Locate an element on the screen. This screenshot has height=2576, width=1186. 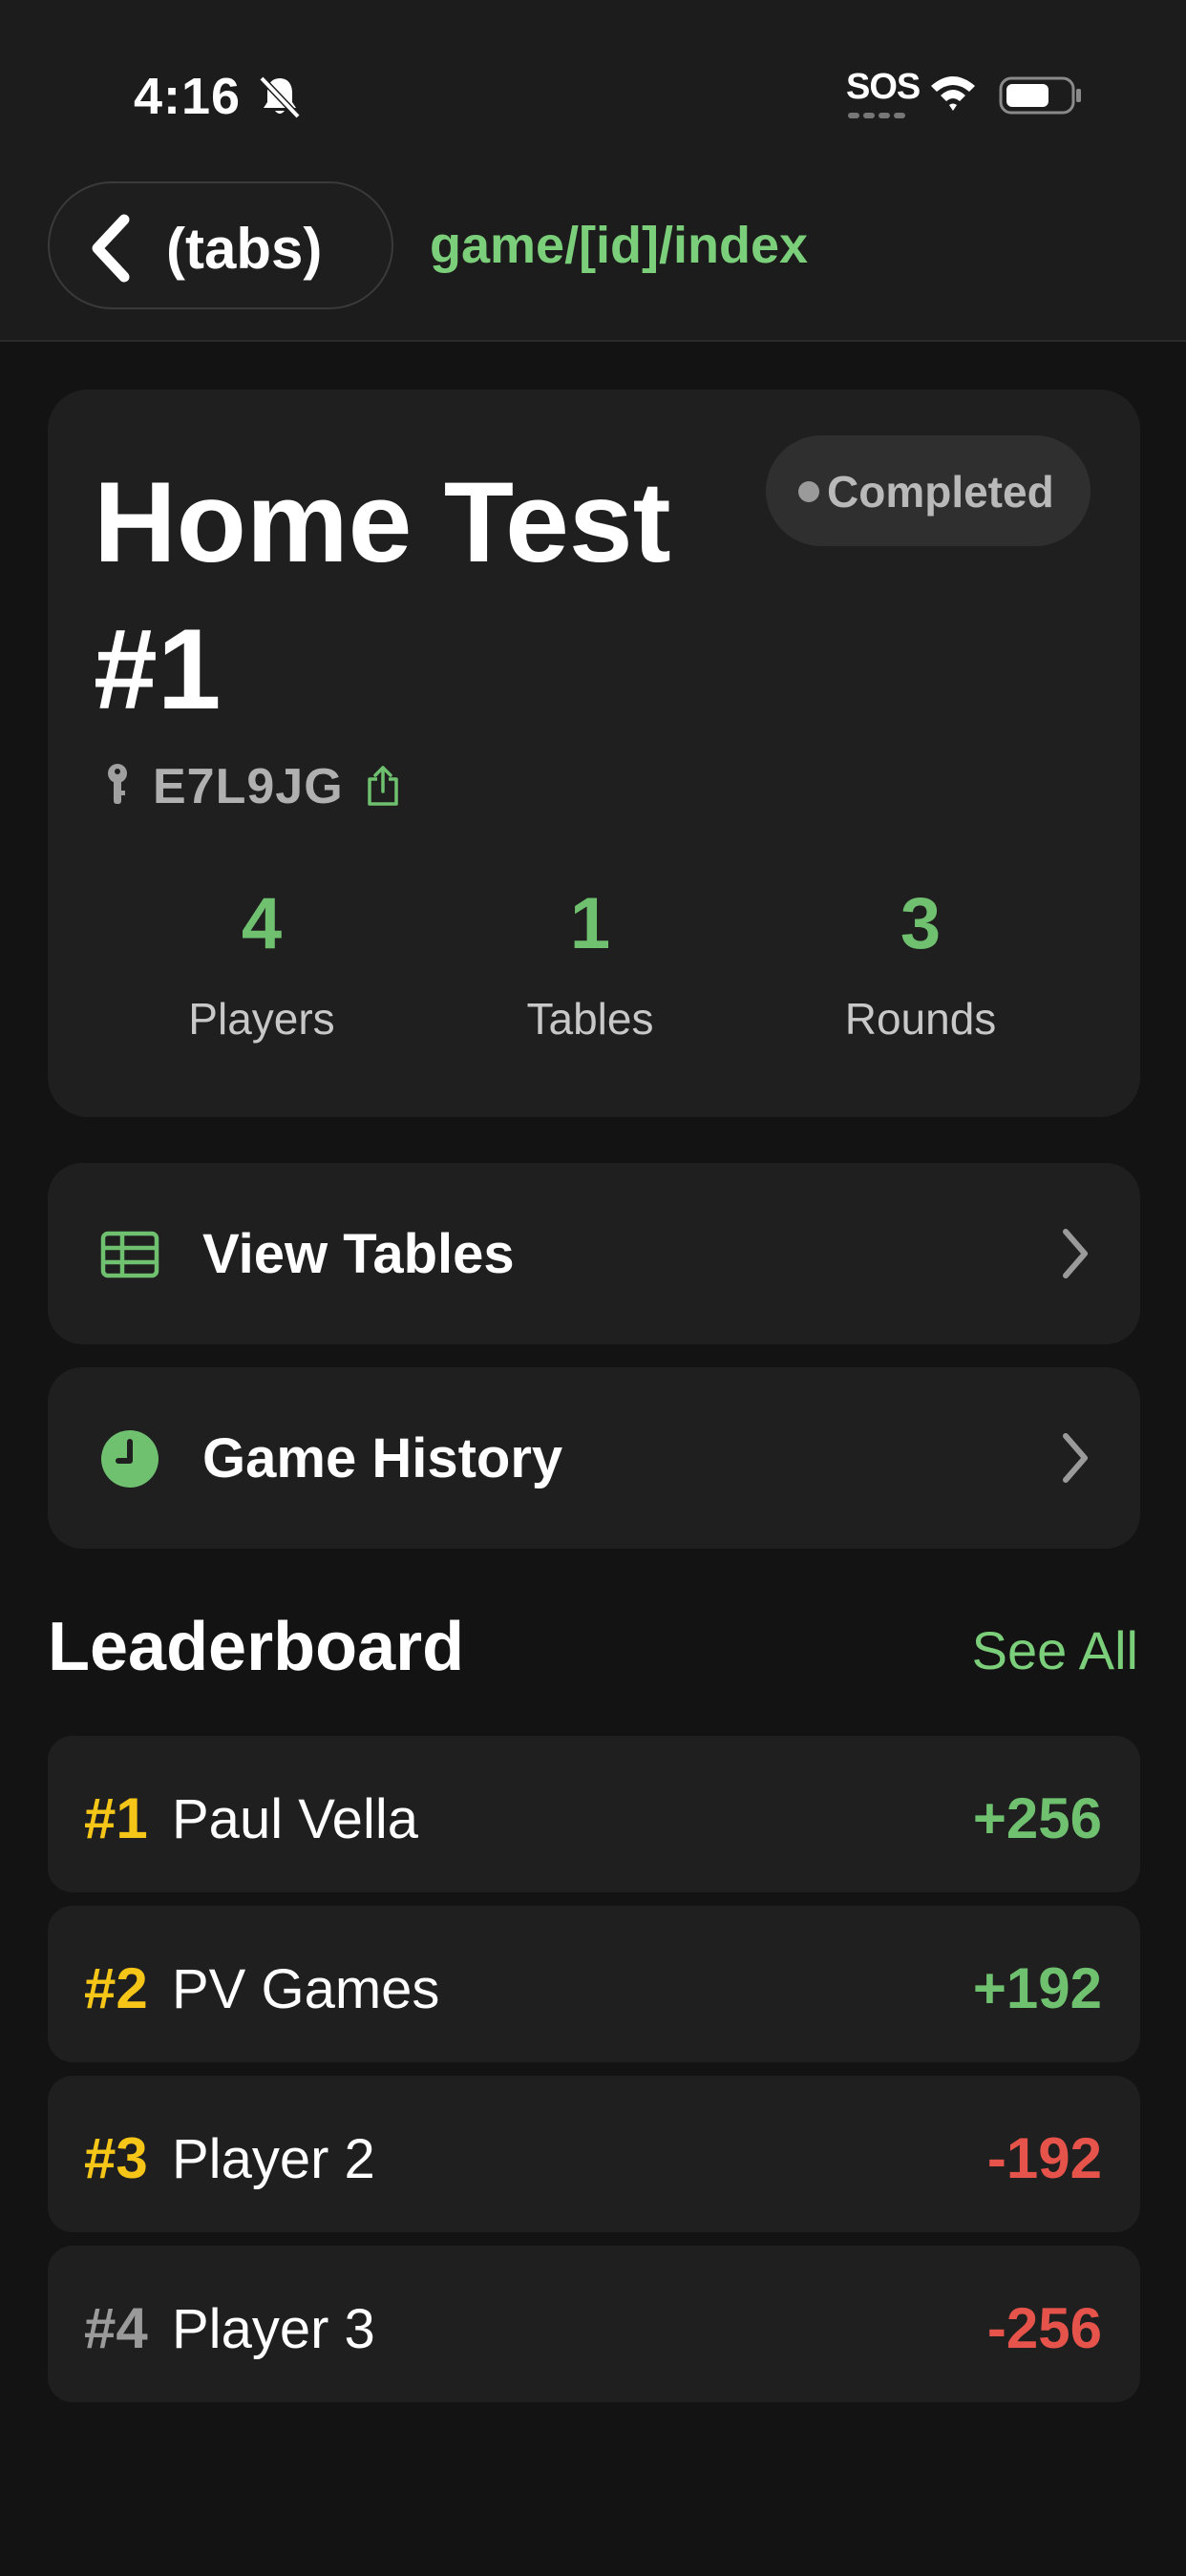
game-history-button: Game History is located at coordinates (594, 1458).